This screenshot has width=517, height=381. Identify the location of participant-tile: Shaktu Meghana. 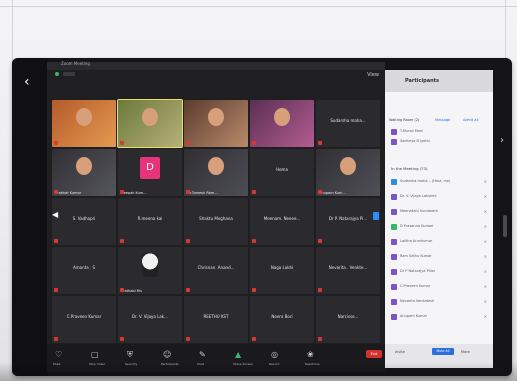
(216, 221).